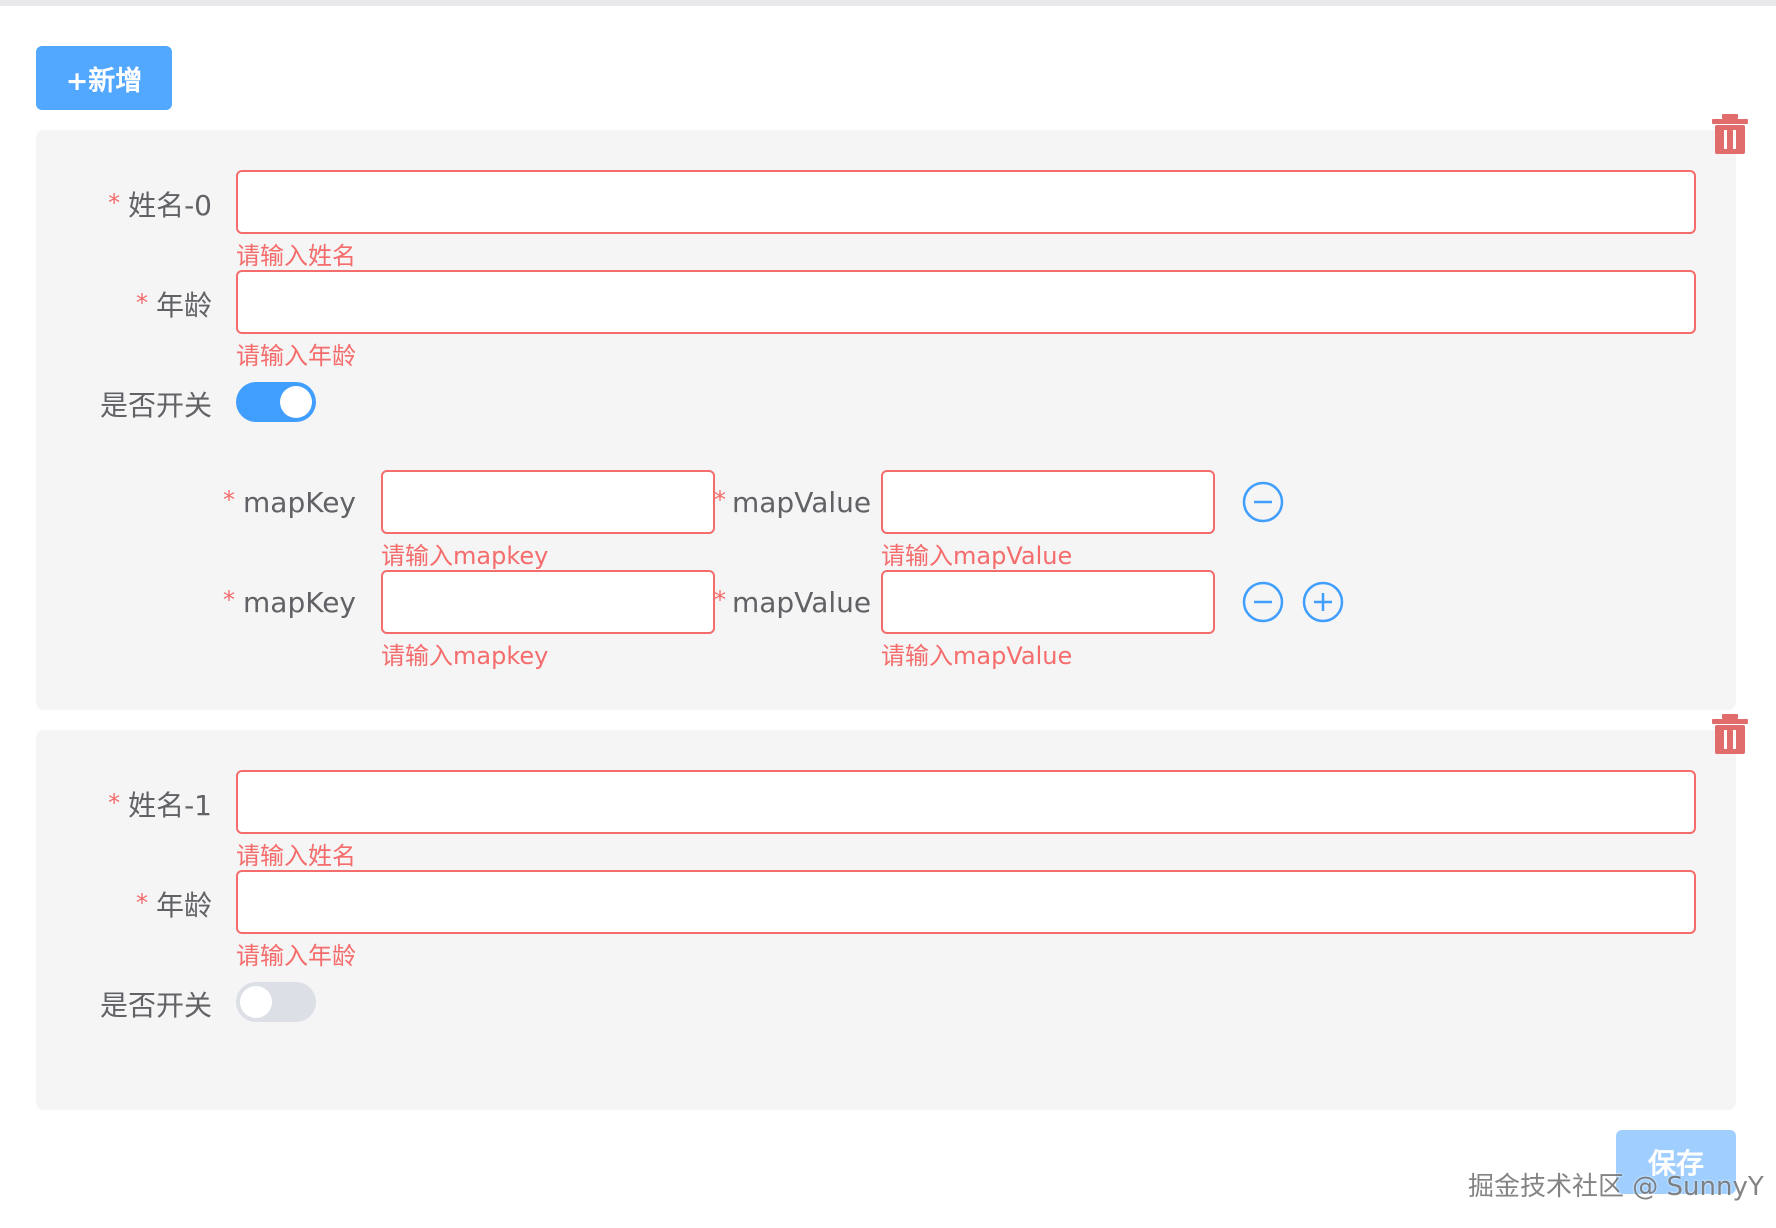 This screenshot has width=1776, height=1228. What do you see at coordinates (1323, 602) in the screenshot?
I see `plus-circle-icon` at bounding box center [1323, 602].